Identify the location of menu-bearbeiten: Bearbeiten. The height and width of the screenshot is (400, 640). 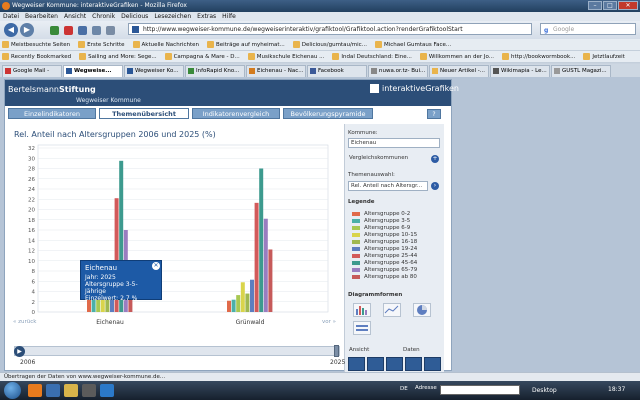
(41, 16).